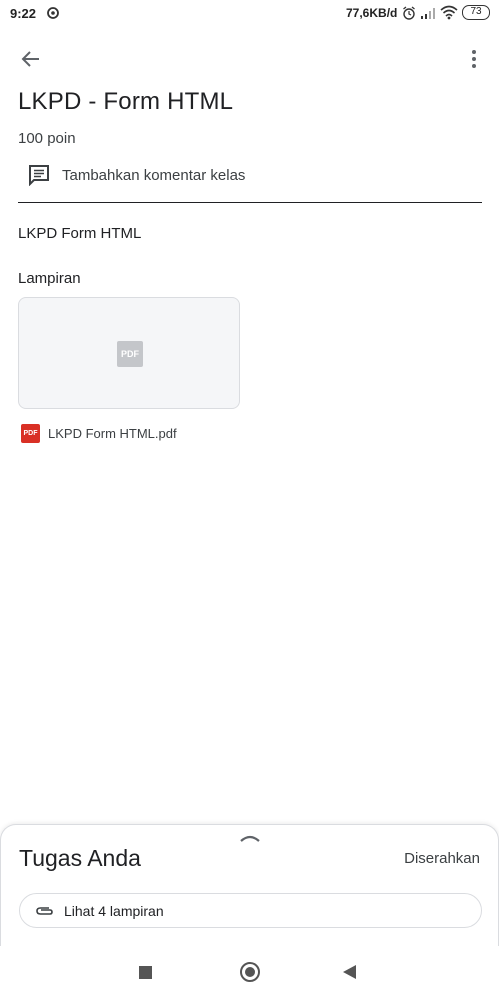  I want to click on assignment-description: LKPD Form HTML, so click(80, 233).